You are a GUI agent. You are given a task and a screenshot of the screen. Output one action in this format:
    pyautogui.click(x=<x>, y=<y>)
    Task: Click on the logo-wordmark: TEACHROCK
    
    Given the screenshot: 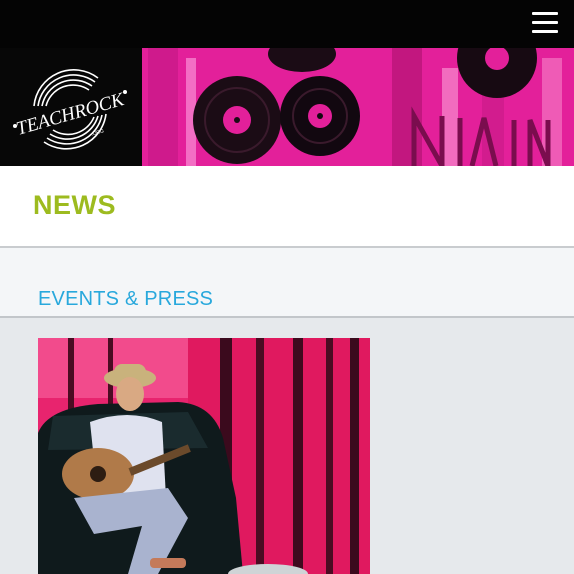 What is the action you would take?
    pyautogui.click(x=71, y=114)
    